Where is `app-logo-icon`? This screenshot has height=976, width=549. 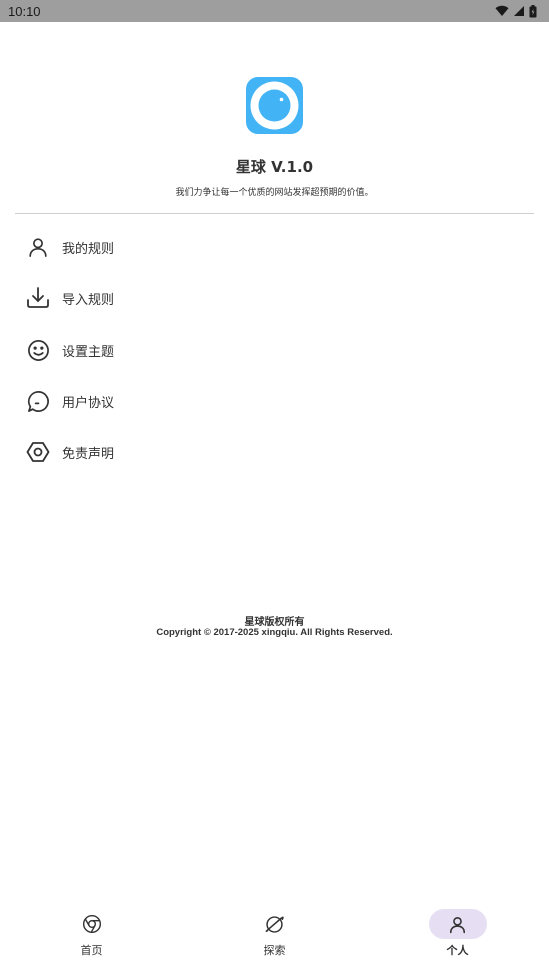 app-logo-icon is located at coordinates (274, 105).